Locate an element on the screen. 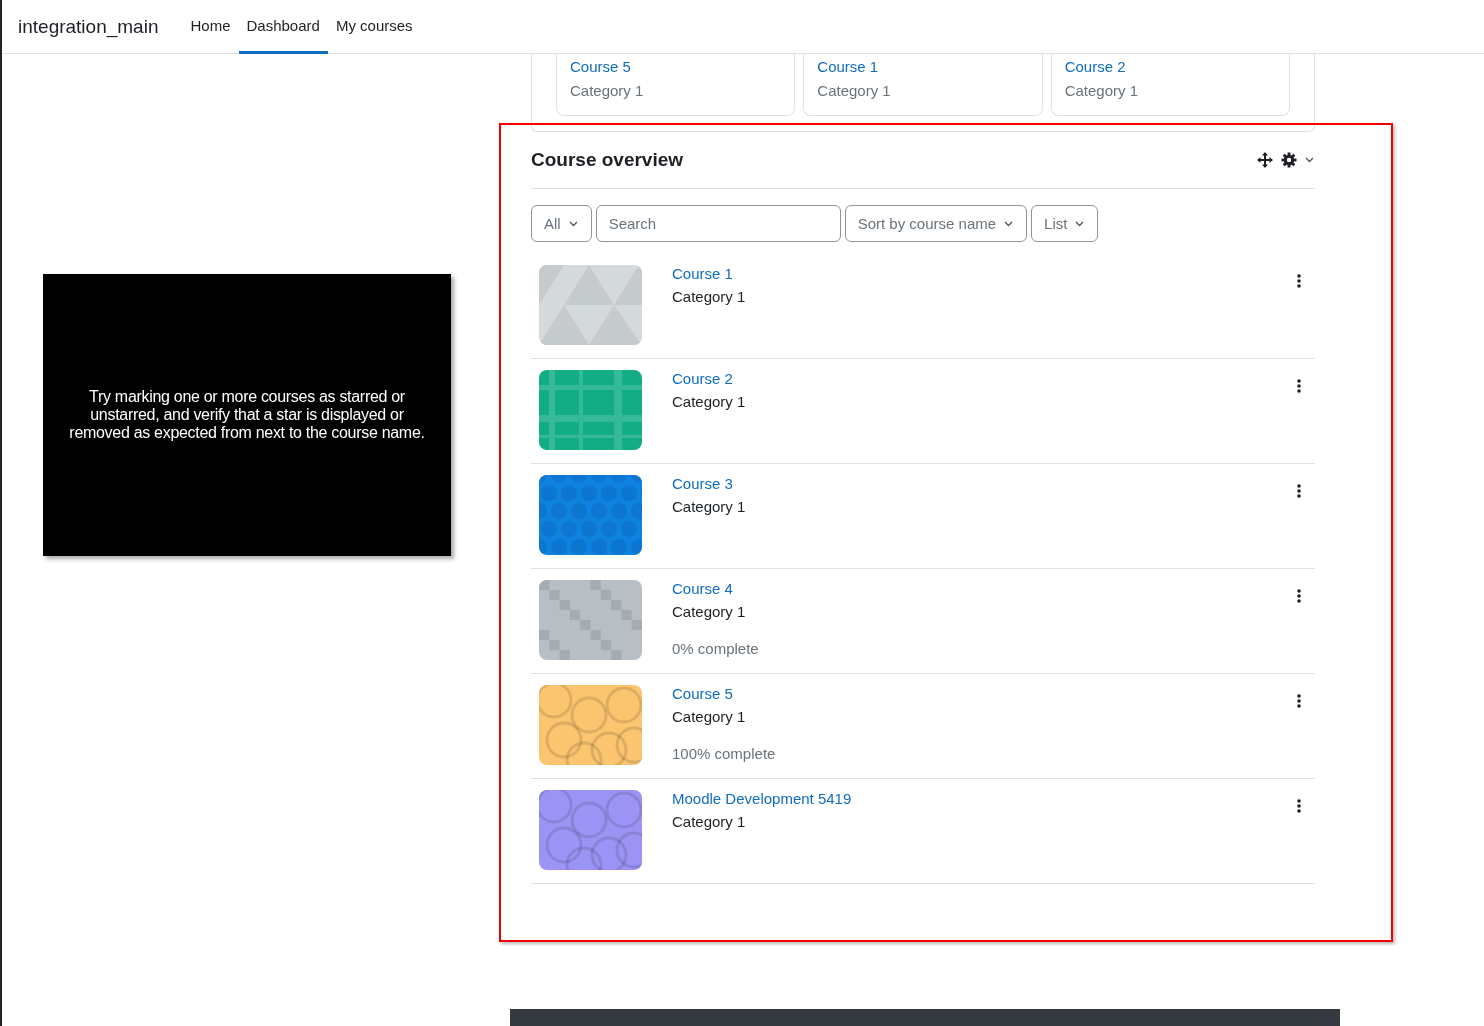  nav-link: Dashboard is located at coordinates (283, 27).